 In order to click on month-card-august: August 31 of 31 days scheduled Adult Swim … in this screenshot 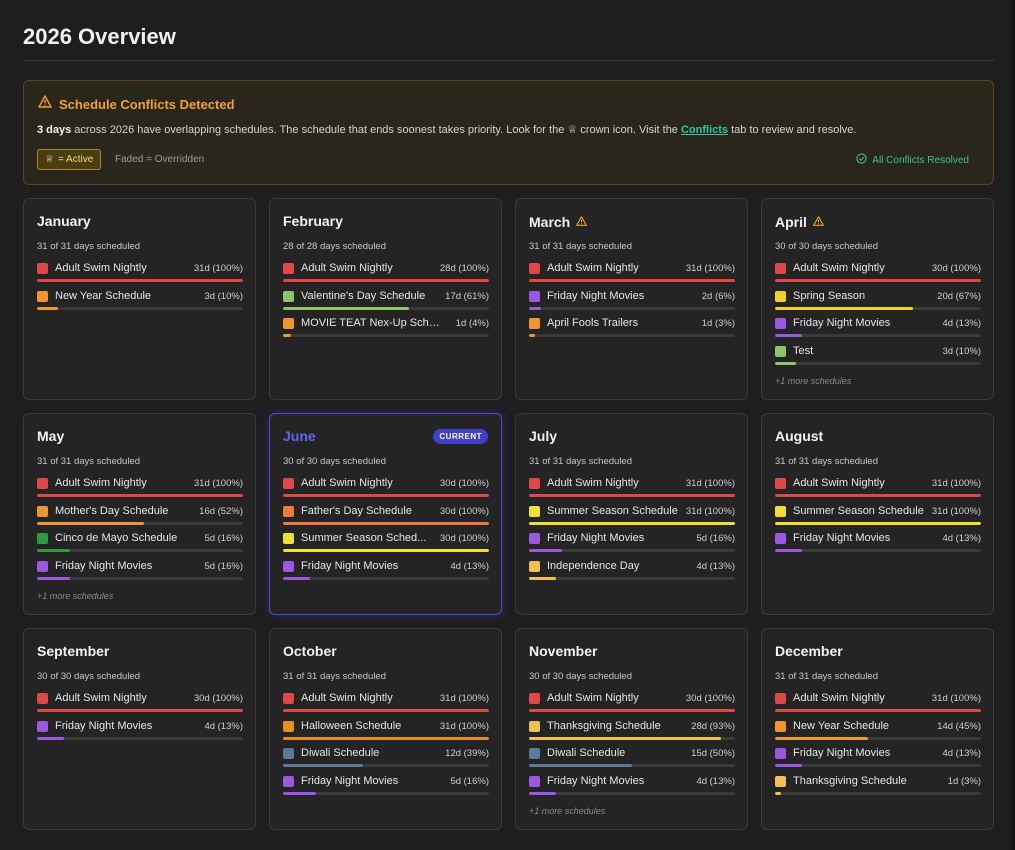, I will do `click(877, 514)`.